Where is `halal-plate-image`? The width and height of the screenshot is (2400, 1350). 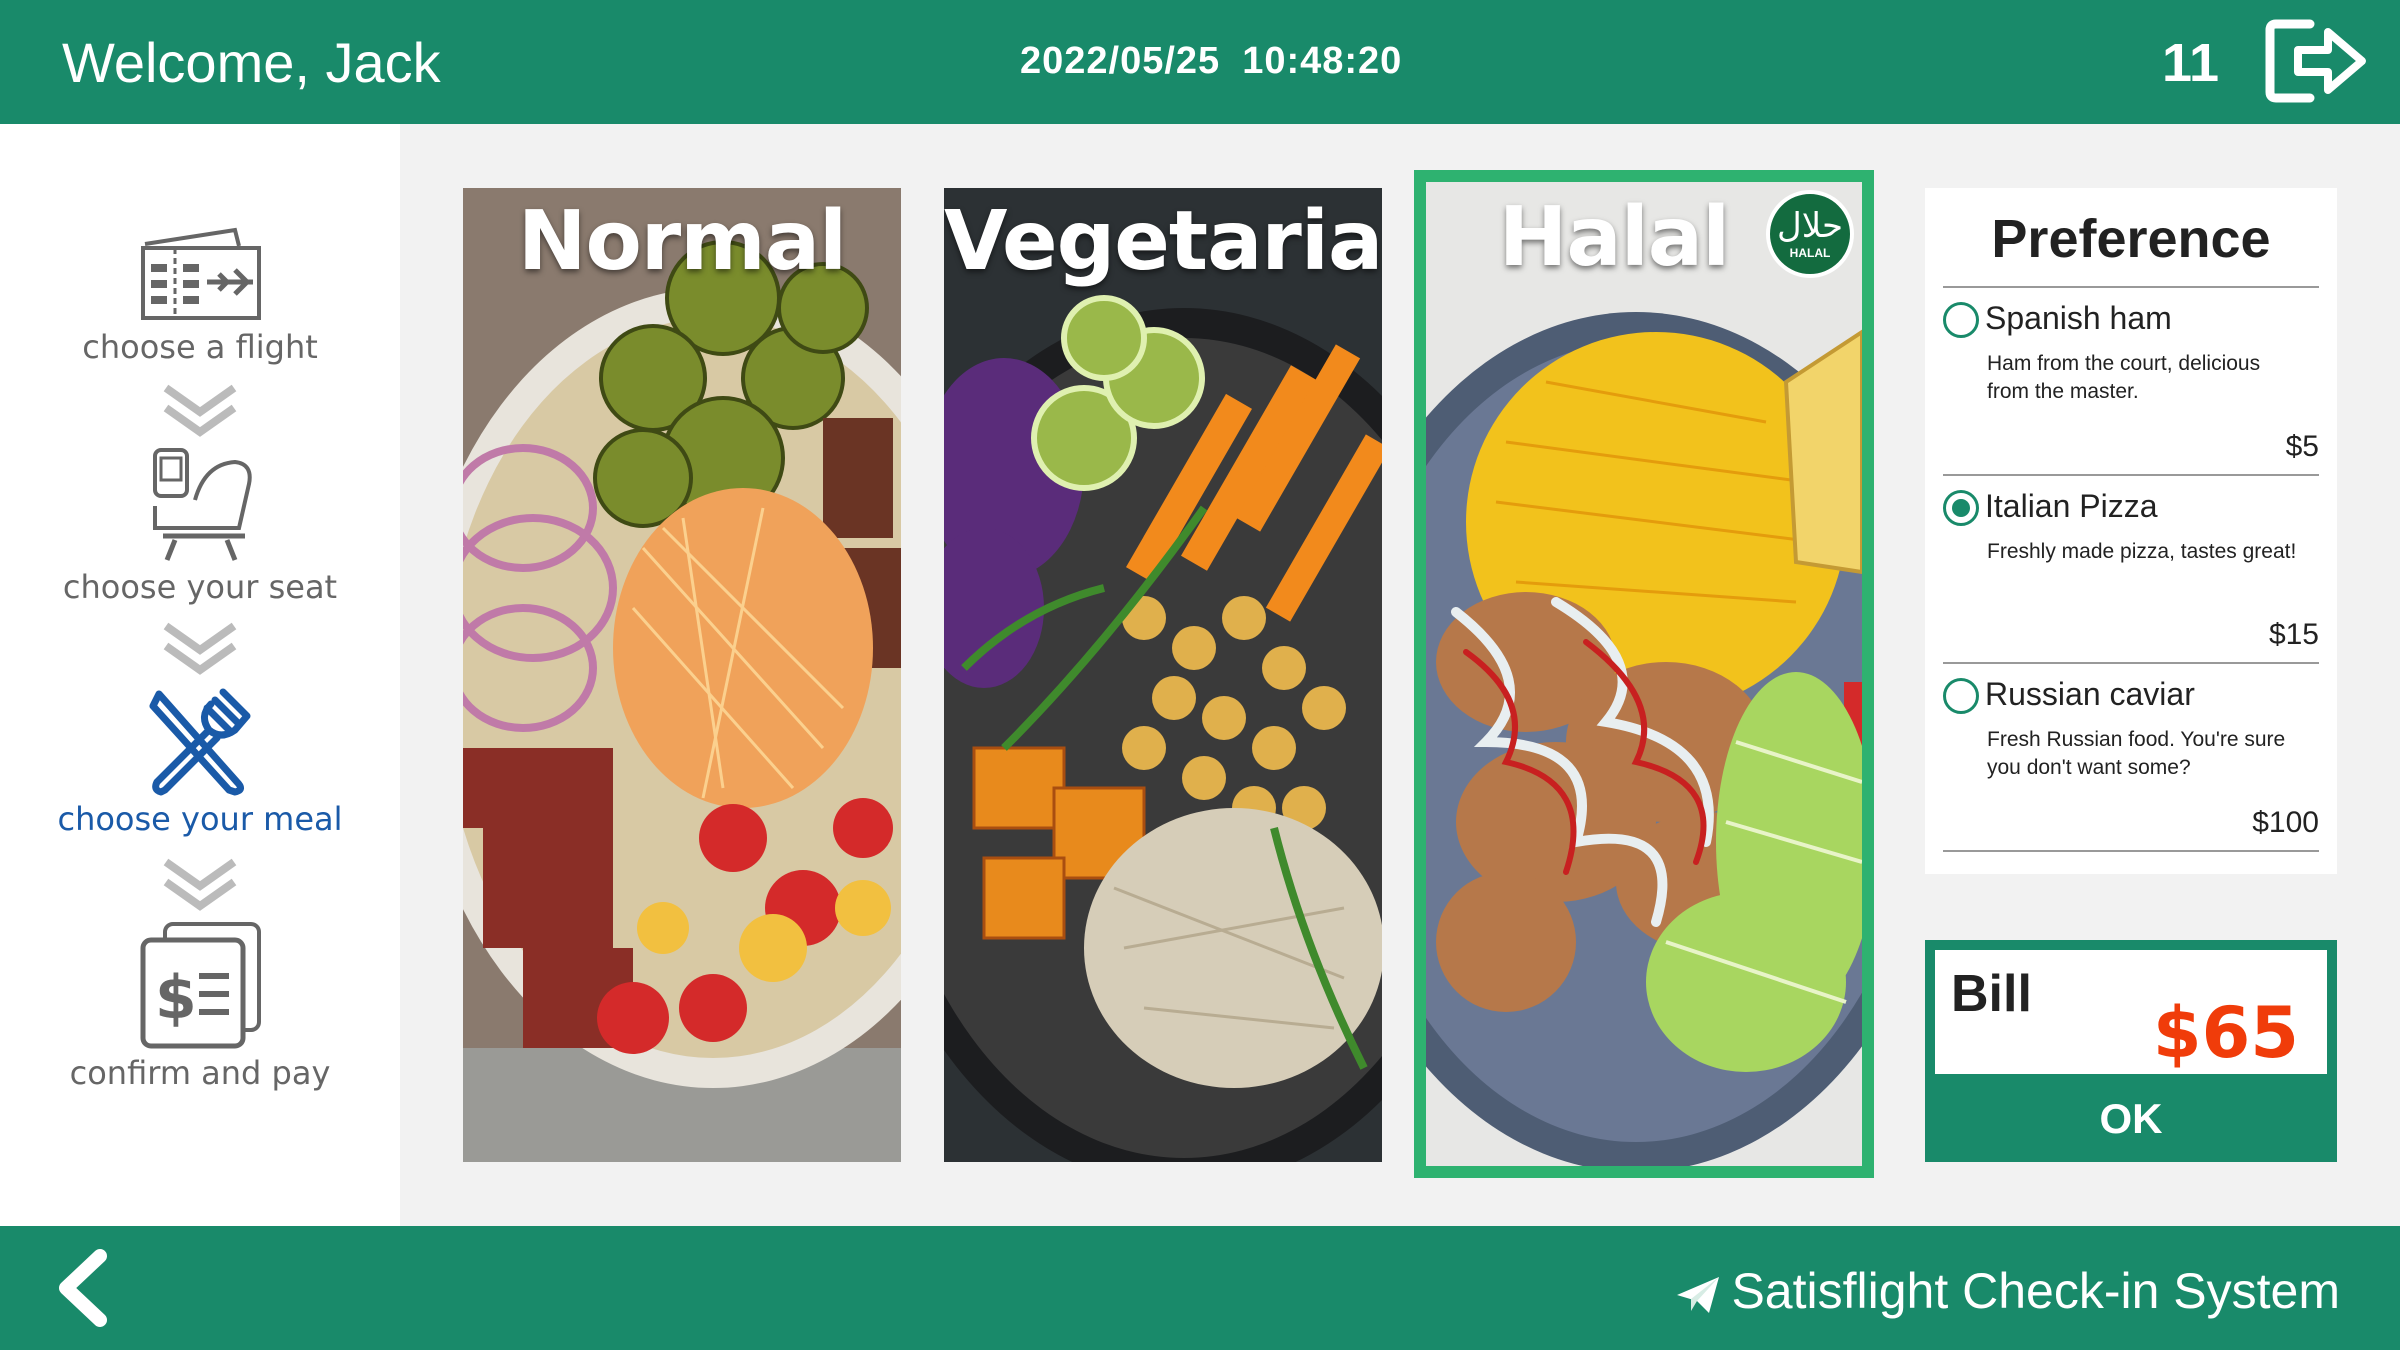 halal-plate-image is located at coordinates (1644, 674).